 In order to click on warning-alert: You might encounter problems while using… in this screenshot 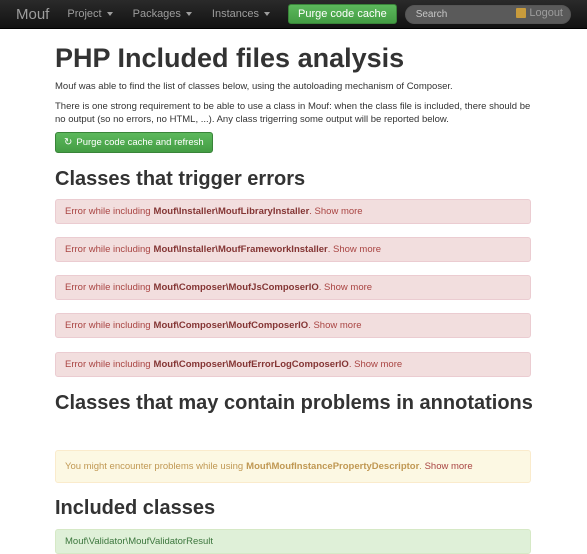, I will do `click(293, 466)`.